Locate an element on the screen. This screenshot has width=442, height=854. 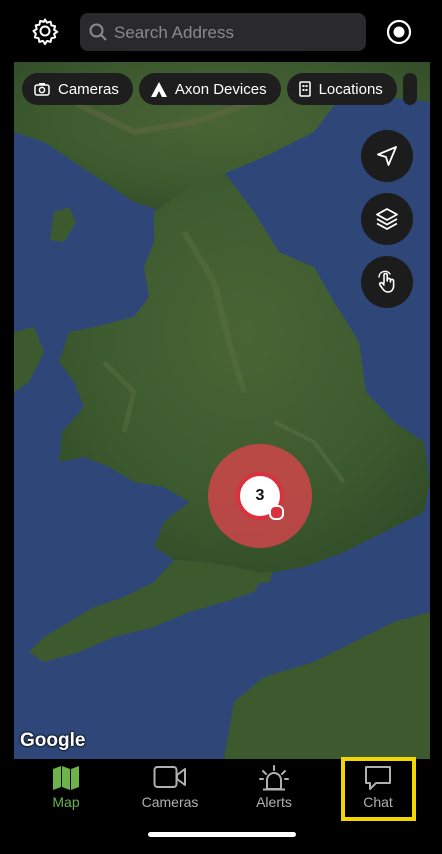
axon-logo-icon is located at coordinates (158, 89).